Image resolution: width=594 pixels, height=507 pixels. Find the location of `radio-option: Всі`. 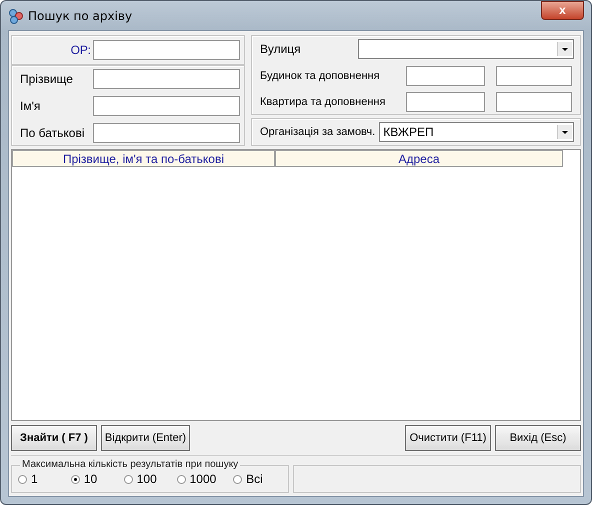

radio-option: Всі is located at coordinates (259, 479).